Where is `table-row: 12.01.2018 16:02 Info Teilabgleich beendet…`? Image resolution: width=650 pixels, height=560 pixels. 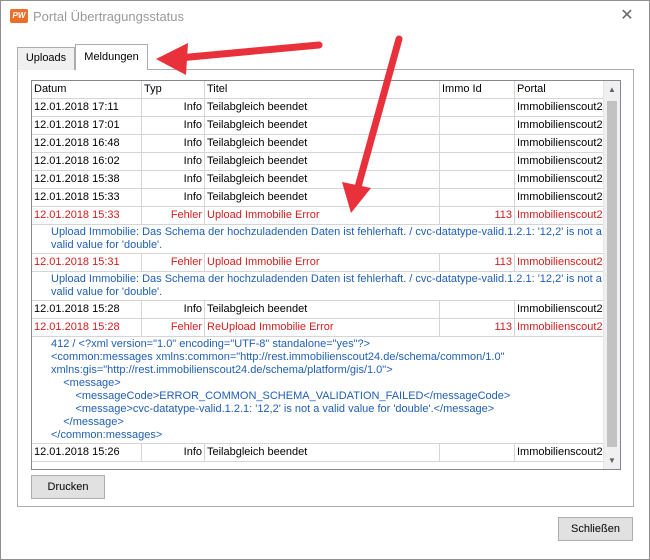 table-row: 12.01.2018 16:02 Info Teilabgleich beendet… is located at coordinates (326, 162).